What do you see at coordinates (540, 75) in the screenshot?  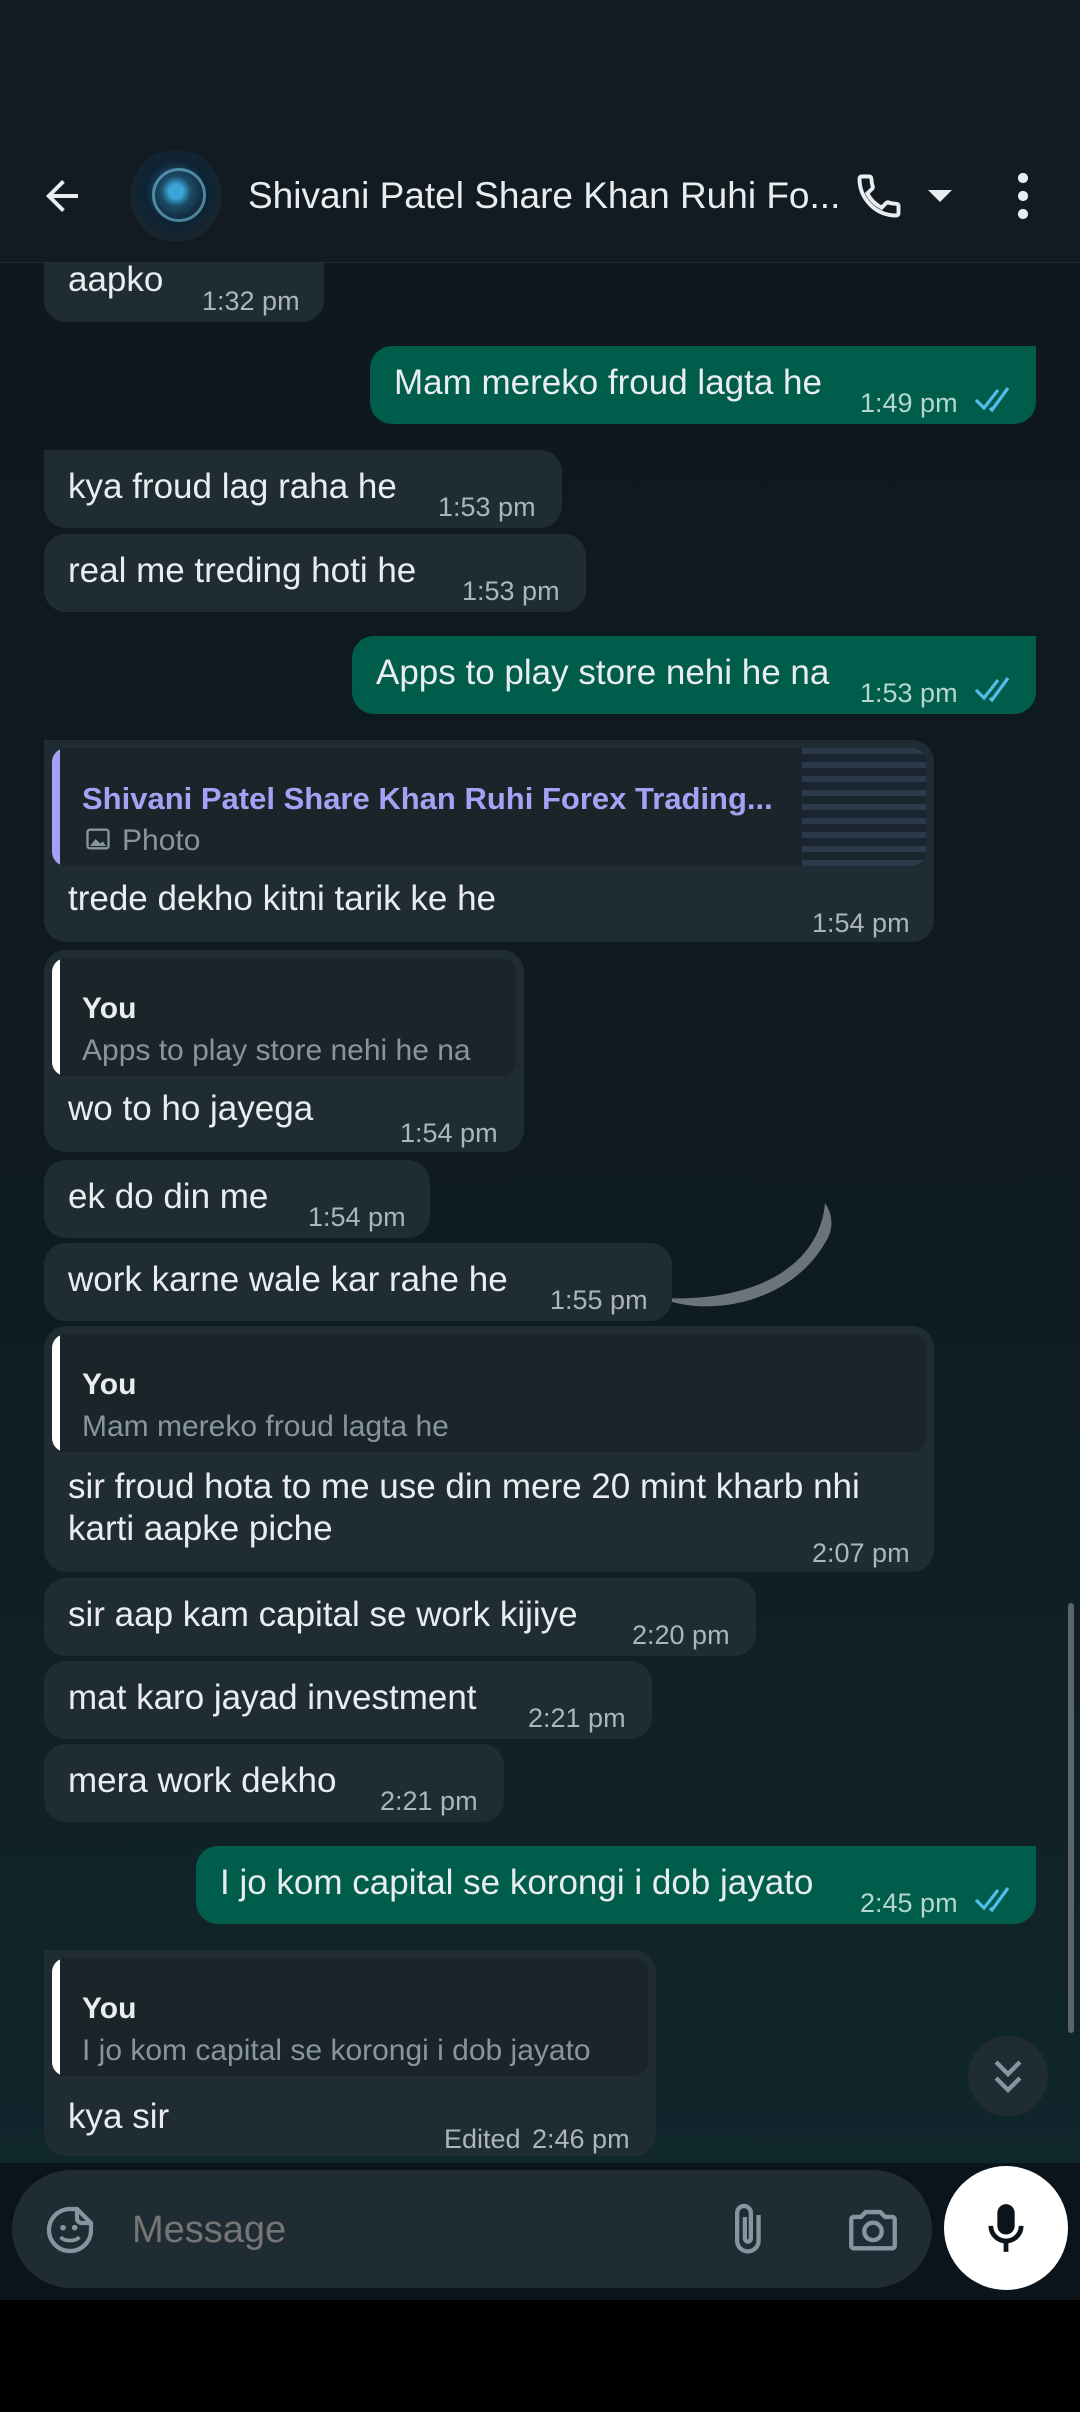 I see `status-bar` at bounding box center [540, 75].